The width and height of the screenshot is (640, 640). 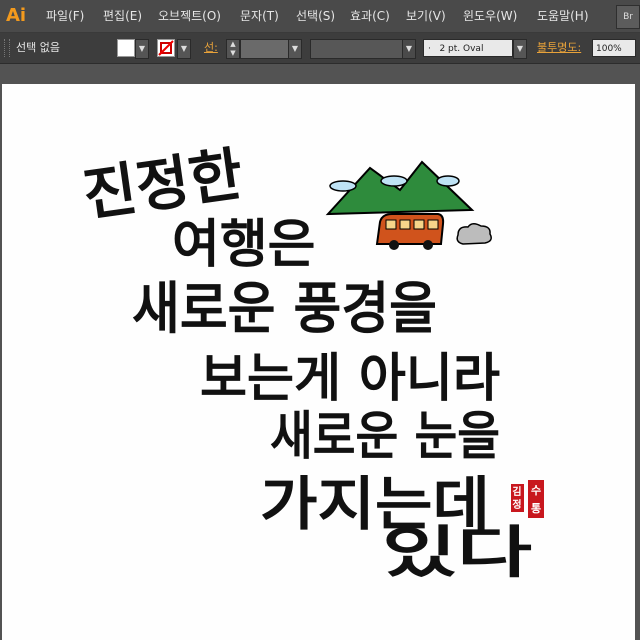 What do you see at coordinates (536, 490) in the screenshot?
I see `seal-char-3: 수` at bounding box center [536, 490].